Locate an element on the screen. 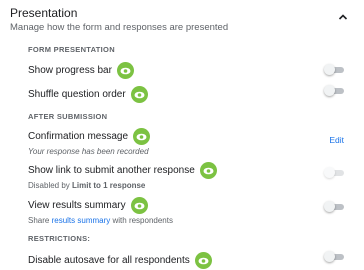 Image resolution: width=364 pixels, height=270 pixels. row-subtitle-prefix: Share is located at coordinates (40, 220).